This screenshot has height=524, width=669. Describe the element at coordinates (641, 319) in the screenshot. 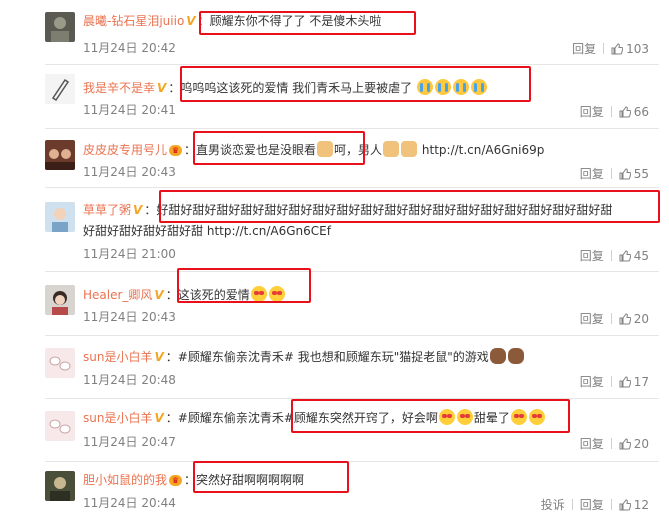

I see `like-count: 20` at that location.